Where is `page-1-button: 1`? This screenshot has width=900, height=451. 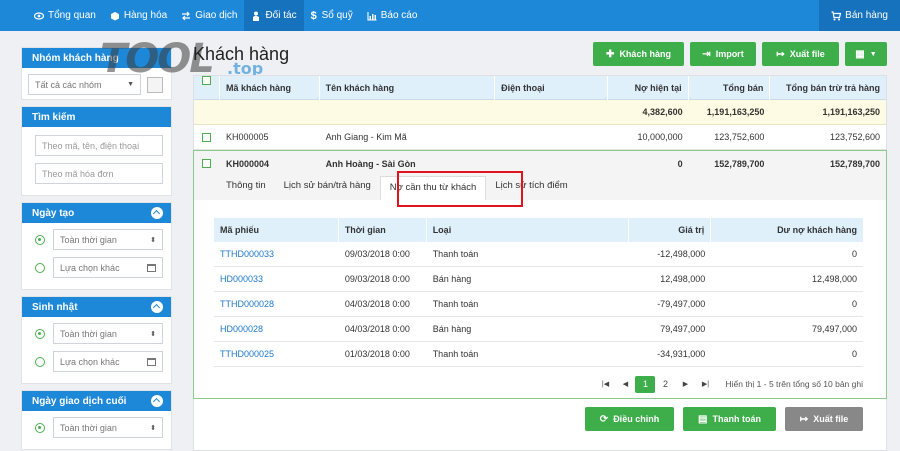 page-1-button: 1 is located at coordinates (645, 384).